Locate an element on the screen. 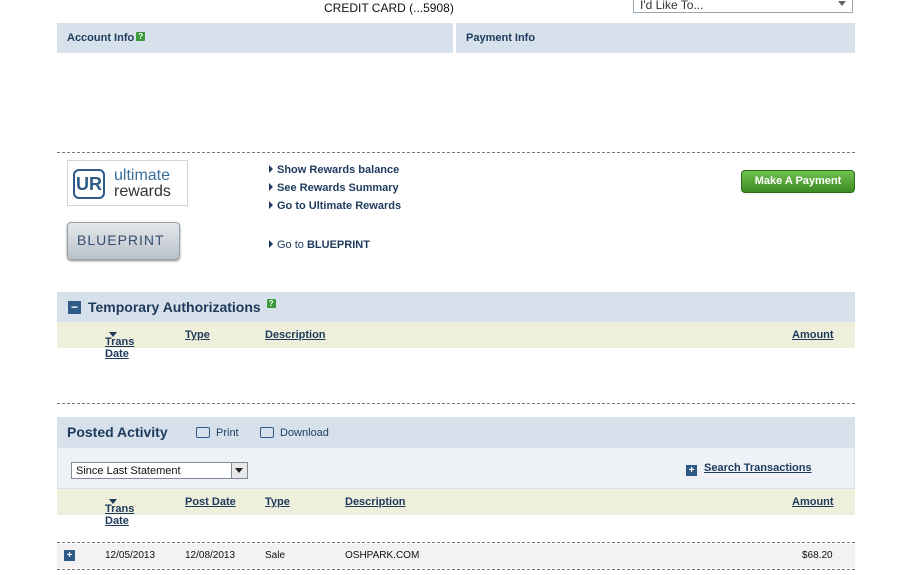  show-rewards-balance-link: Show Rewards balance is located at coordinates (334, 170).